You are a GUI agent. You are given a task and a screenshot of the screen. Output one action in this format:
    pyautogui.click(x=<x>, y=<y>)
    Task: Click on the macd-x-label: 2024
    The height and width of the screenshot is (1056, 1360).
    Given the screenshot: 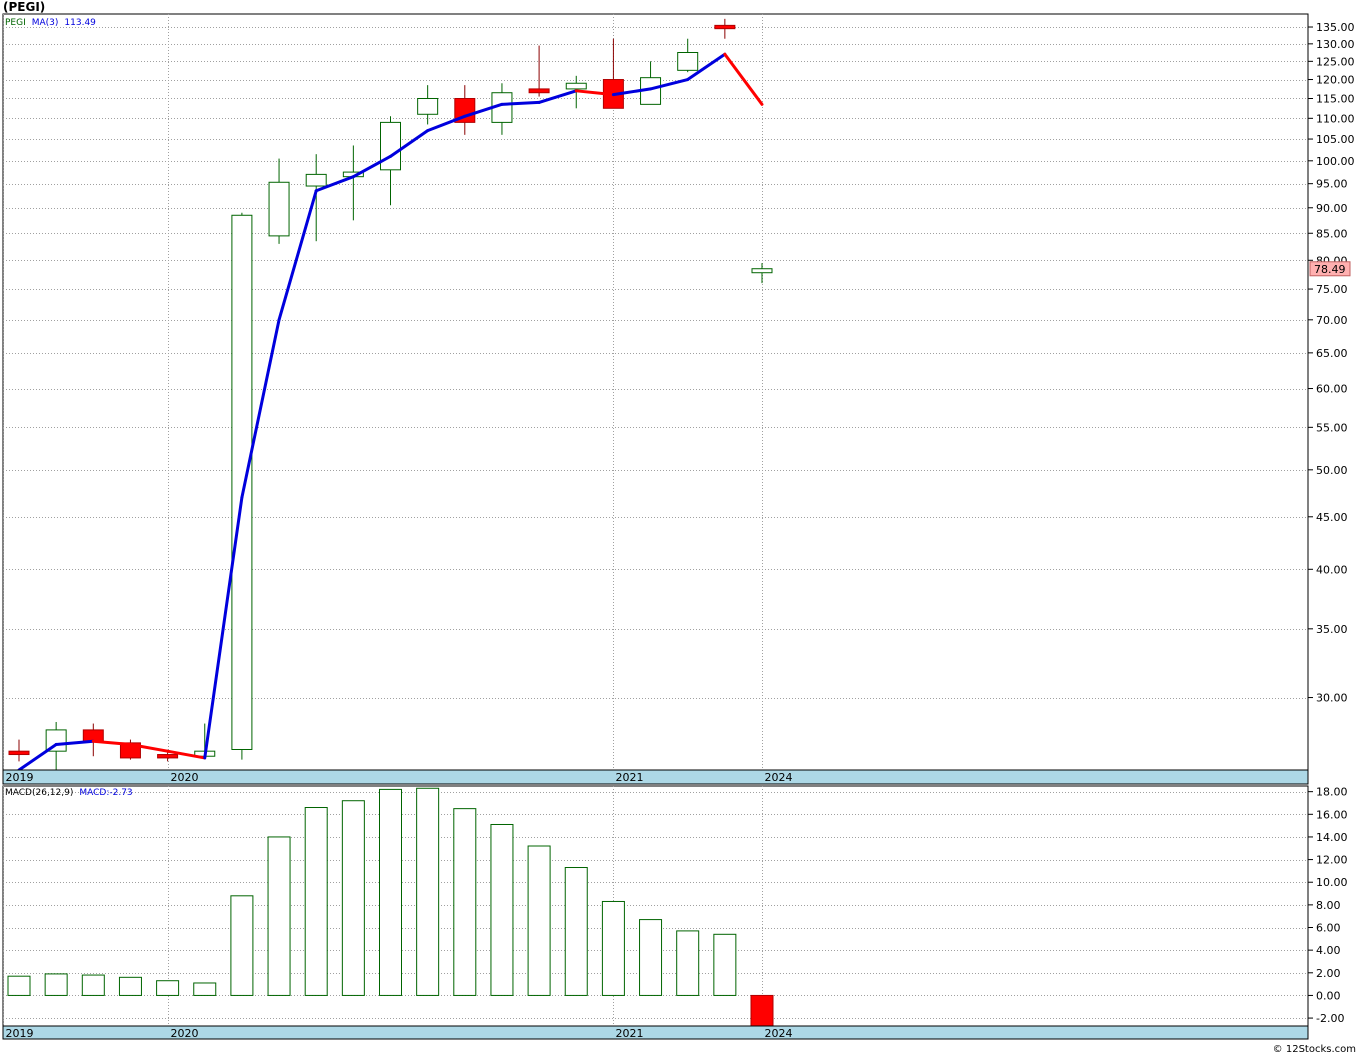 What is the action you would take?
    pyautogui.click(x=779, y=1033)
    